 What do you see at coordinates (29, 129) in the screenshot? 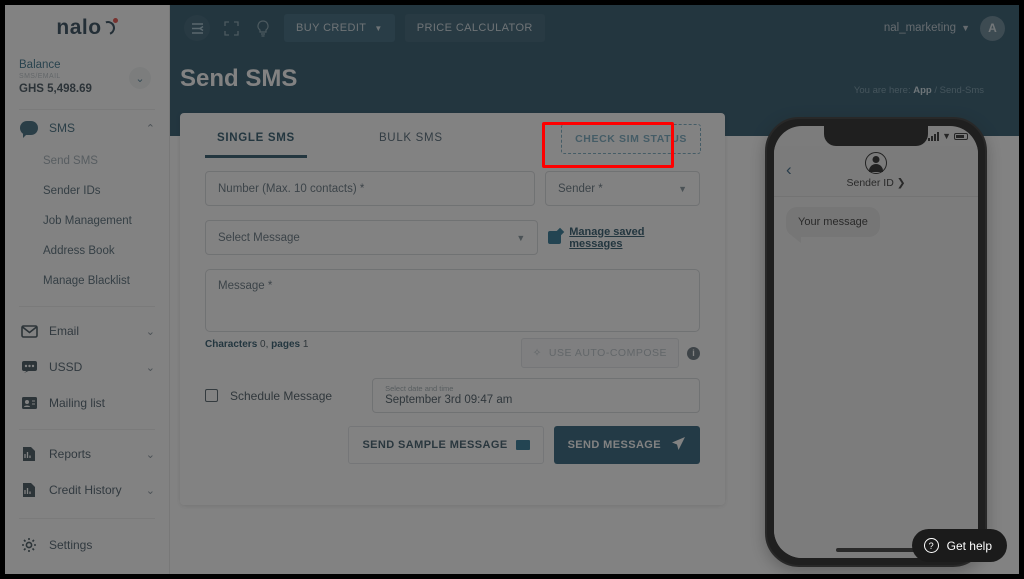
I see `chat-bubble-glyph` at bounding box center [29, 129].